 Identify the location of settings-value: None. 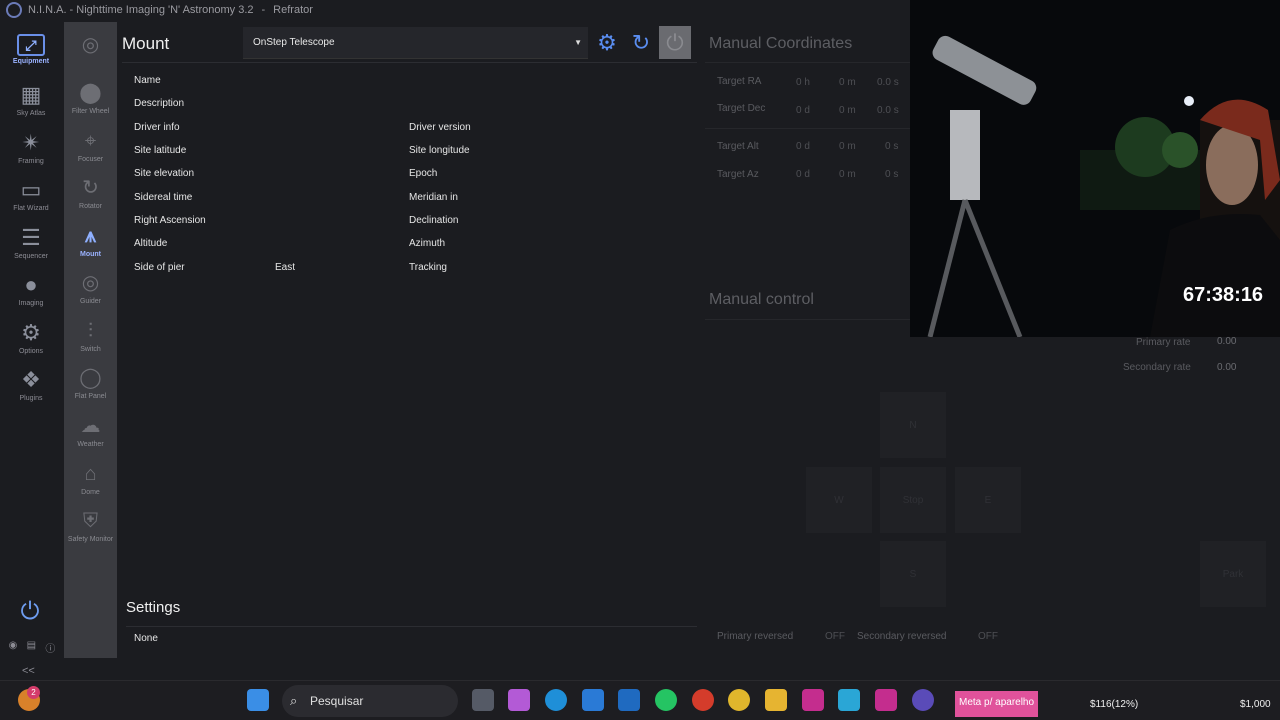
(146, 638).